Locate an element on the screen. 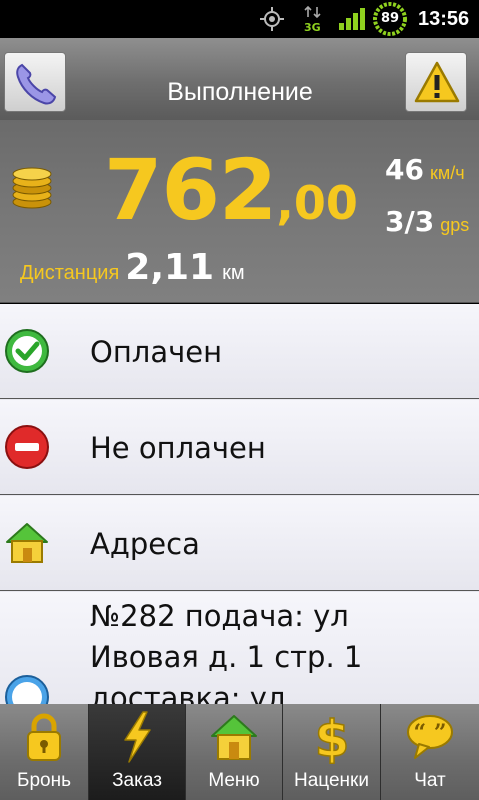 The height and width of the screenshot is (800, 479). signal-icon is located at coordinates (352, 19).